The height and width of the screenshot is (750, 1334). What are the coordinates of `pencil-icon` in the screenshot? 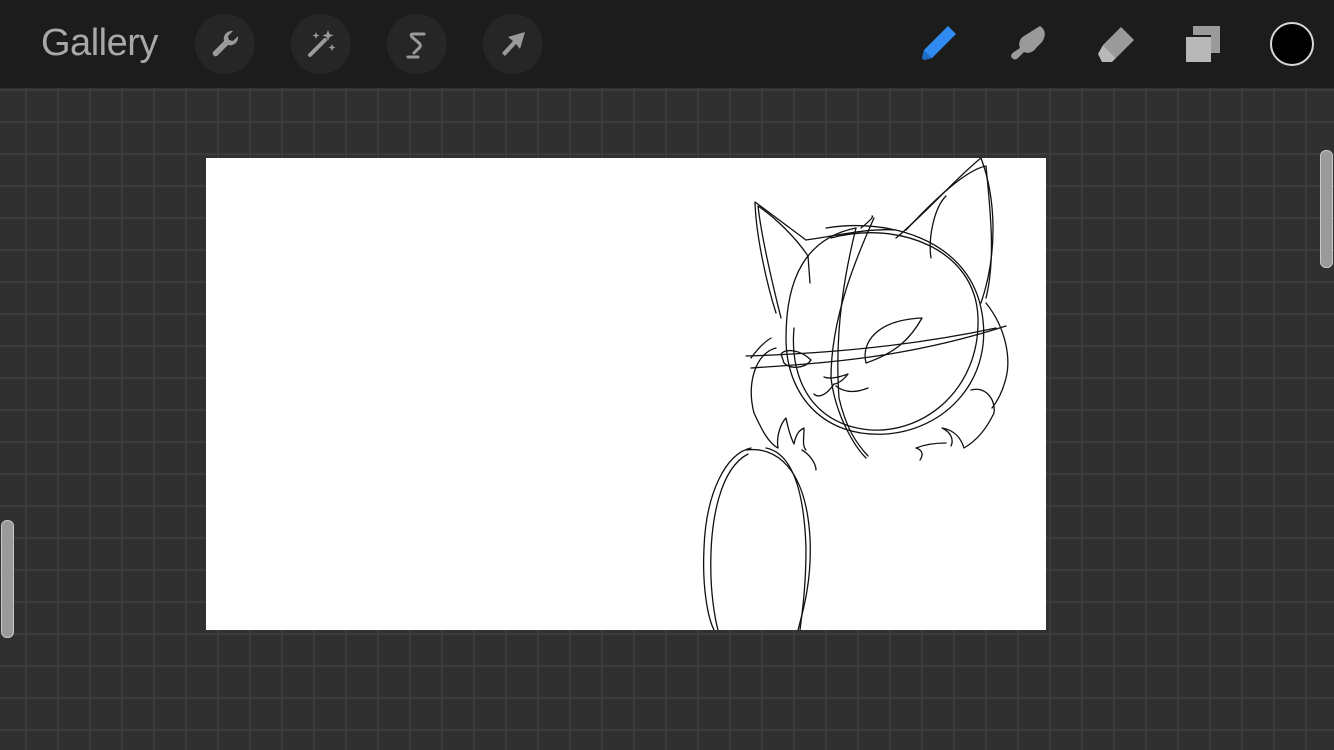 It's located at (939, 43).